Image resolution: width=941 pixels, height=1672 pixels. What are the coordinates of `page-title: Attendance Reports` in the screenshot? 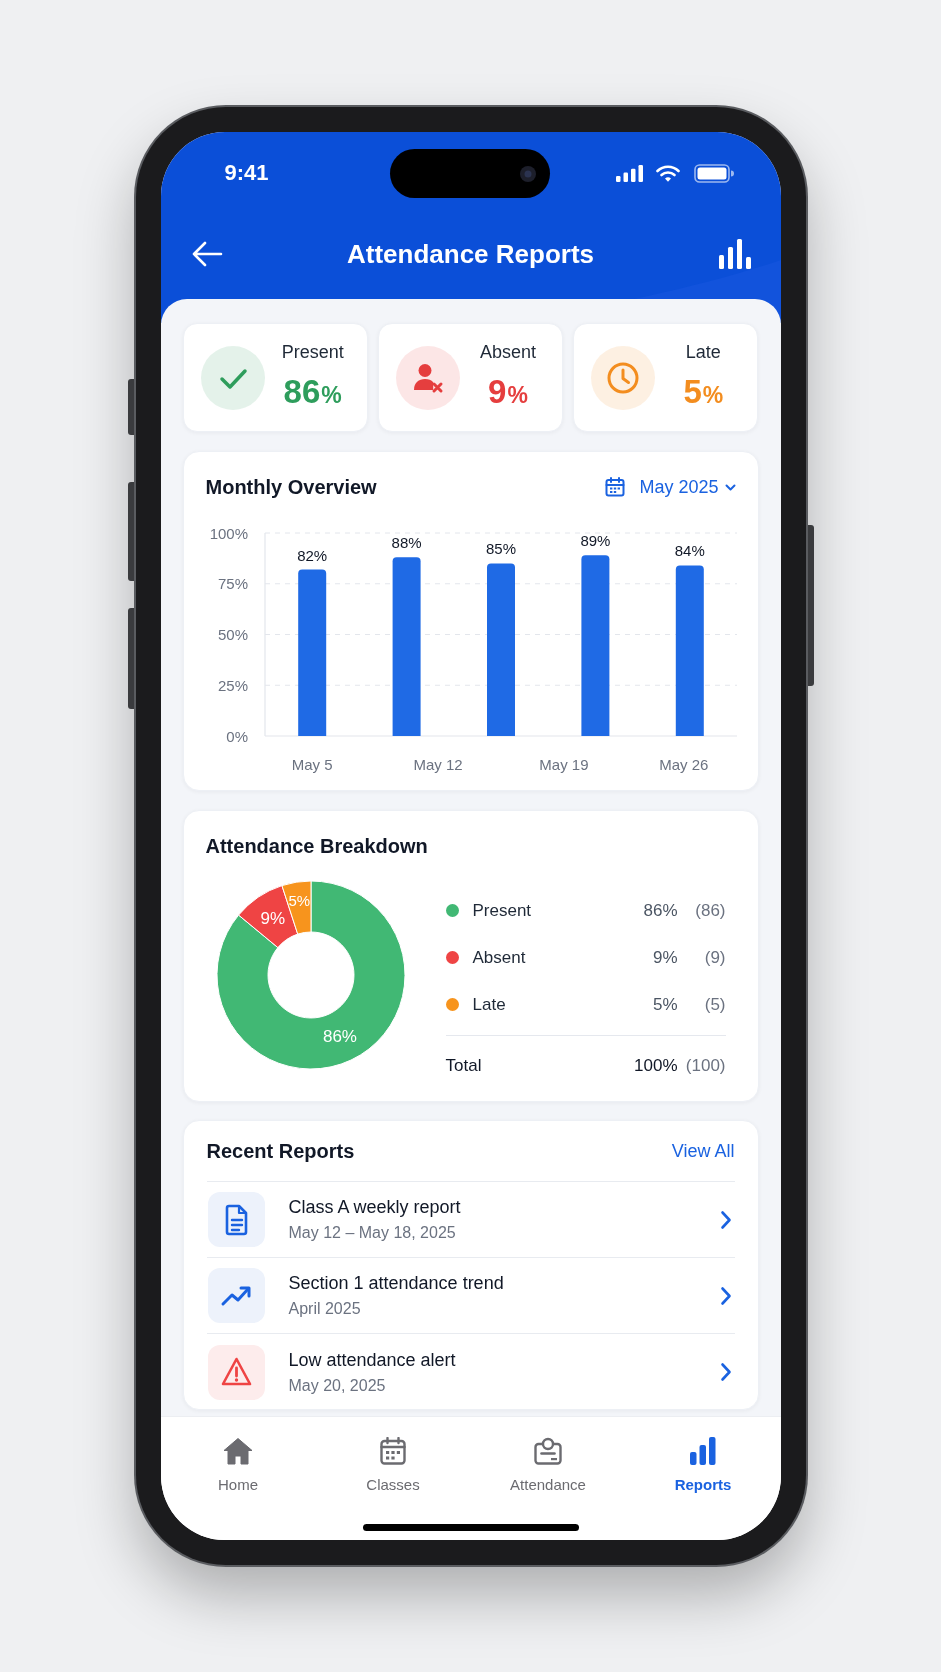 It's located at (470, 254).